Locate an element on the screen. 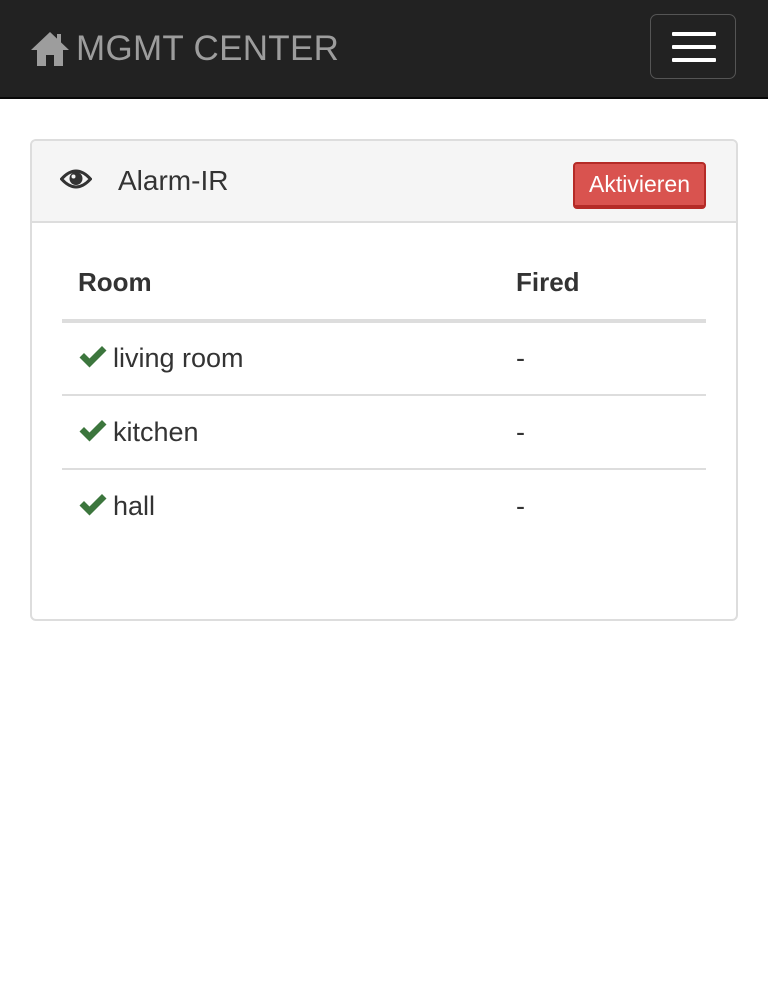 The image size is (768, 990). room-name: hall is located at coordinates (134, 506).